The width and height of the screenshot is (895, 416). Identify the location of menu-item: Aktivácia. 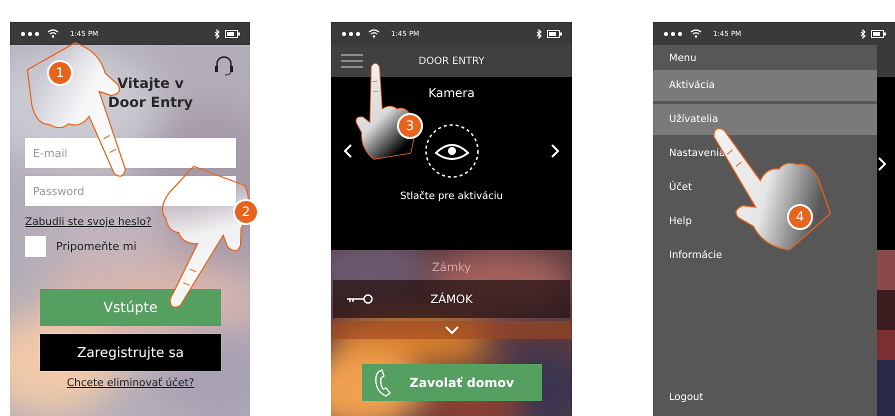
(765, 85).